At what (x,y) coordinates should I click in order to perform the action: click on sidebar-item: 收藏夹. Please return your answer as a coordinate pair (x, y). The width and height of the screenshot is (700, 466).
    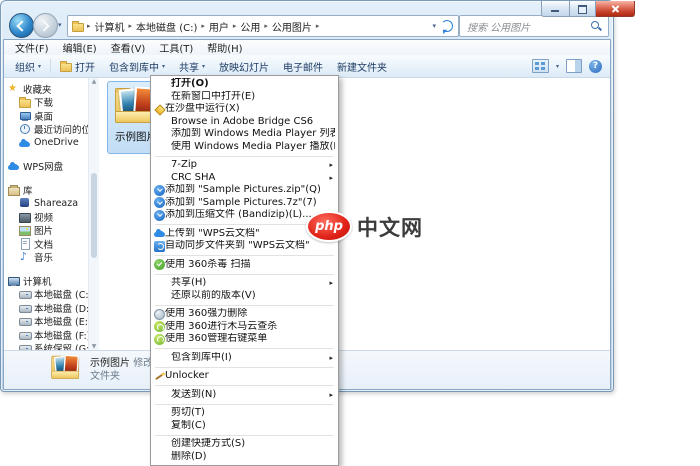
    Looking at the image, I should click on (46, 89).